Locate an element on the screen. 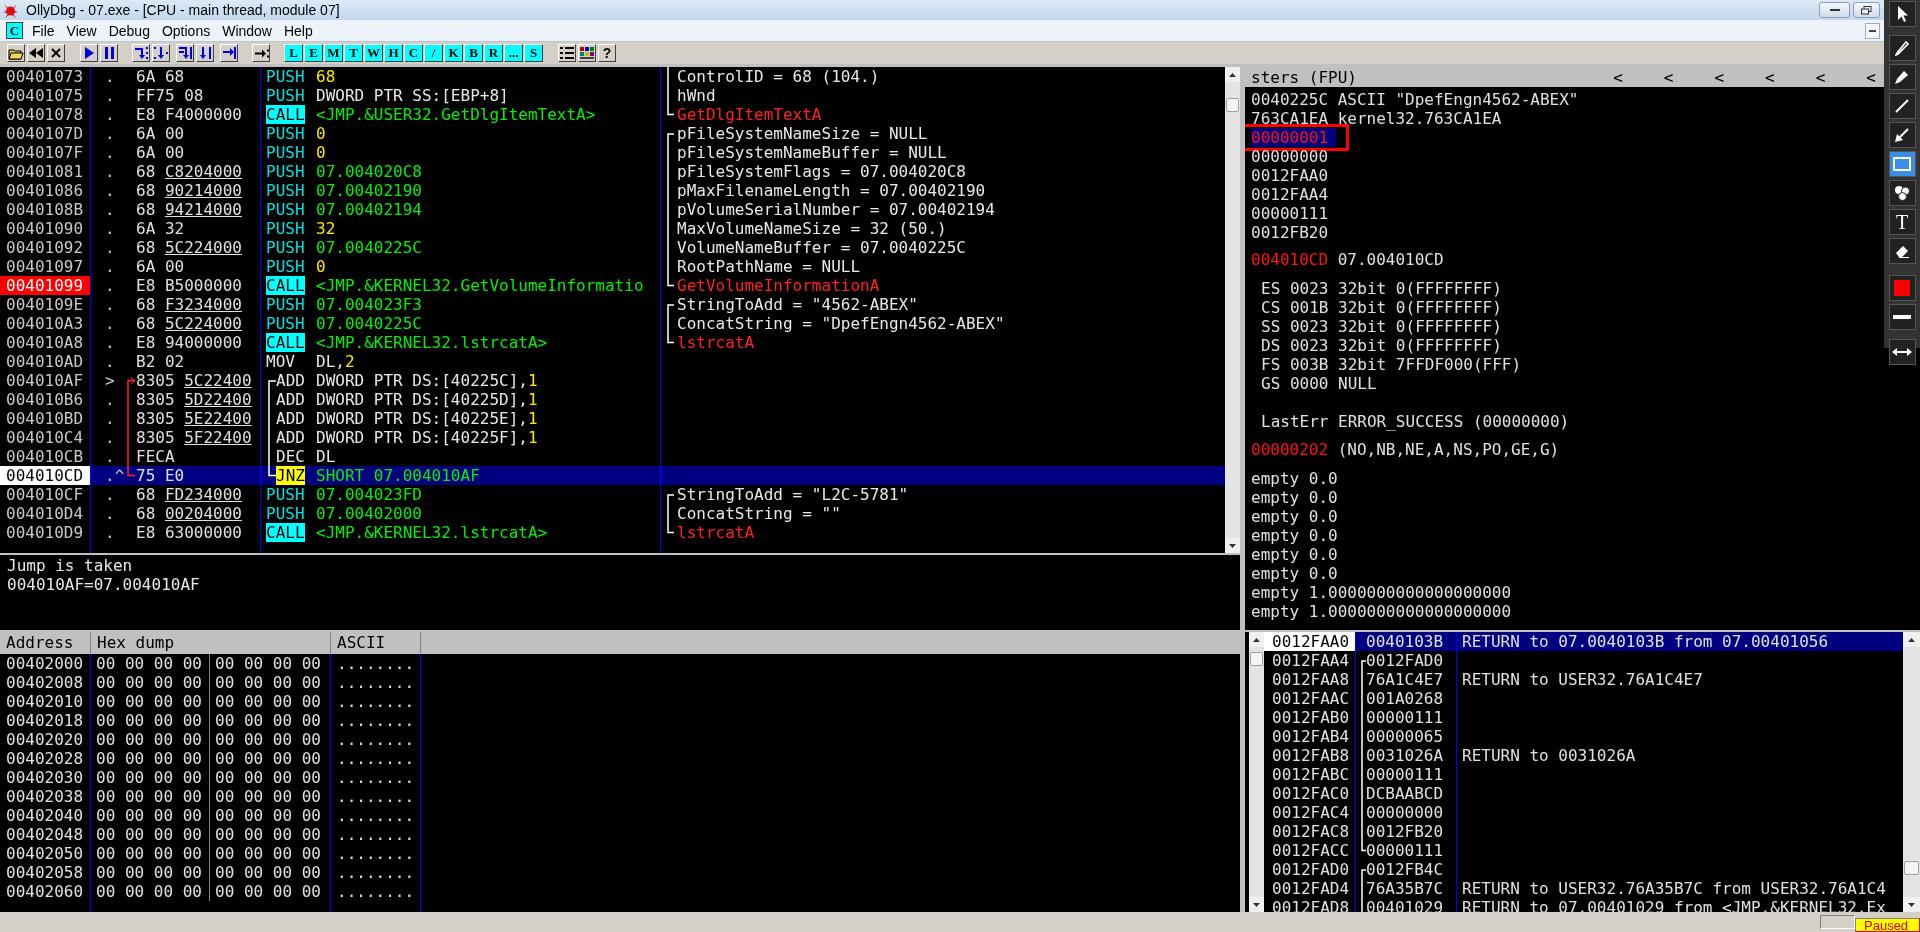 This screenshot has width=1920, height=932. run-button is located at coordinates (89, 53).